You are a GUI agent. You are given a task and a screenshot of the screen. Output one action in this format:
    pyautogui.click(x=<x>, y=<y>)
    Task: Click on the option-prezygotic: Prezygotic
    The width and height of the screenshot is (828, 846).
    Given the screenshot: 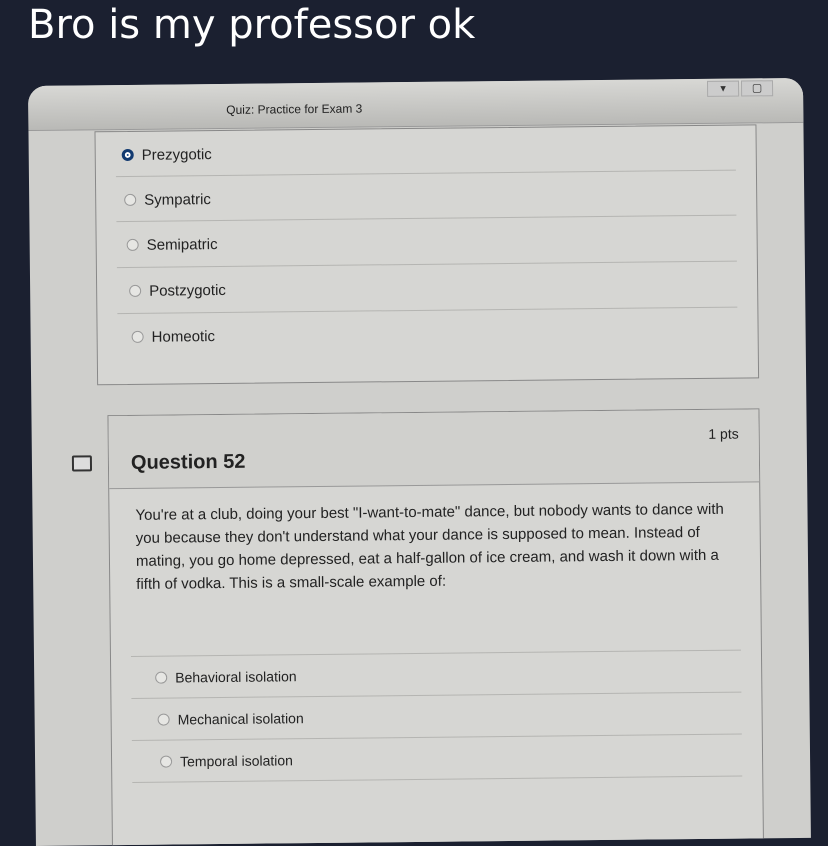 What is the action you would take?
    pyautogui.click(x=166, y=154)
    